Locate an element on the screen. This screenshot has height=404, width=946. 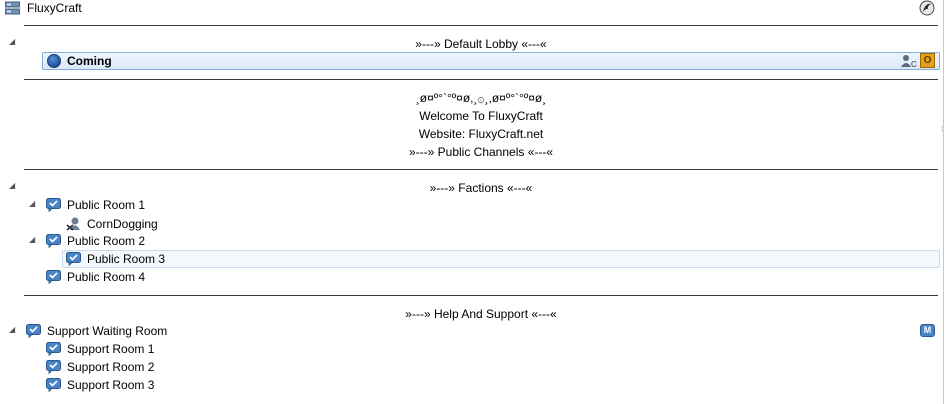
spacer-website: Website: FluxyCraft.net is located at coordinates (481, 134).